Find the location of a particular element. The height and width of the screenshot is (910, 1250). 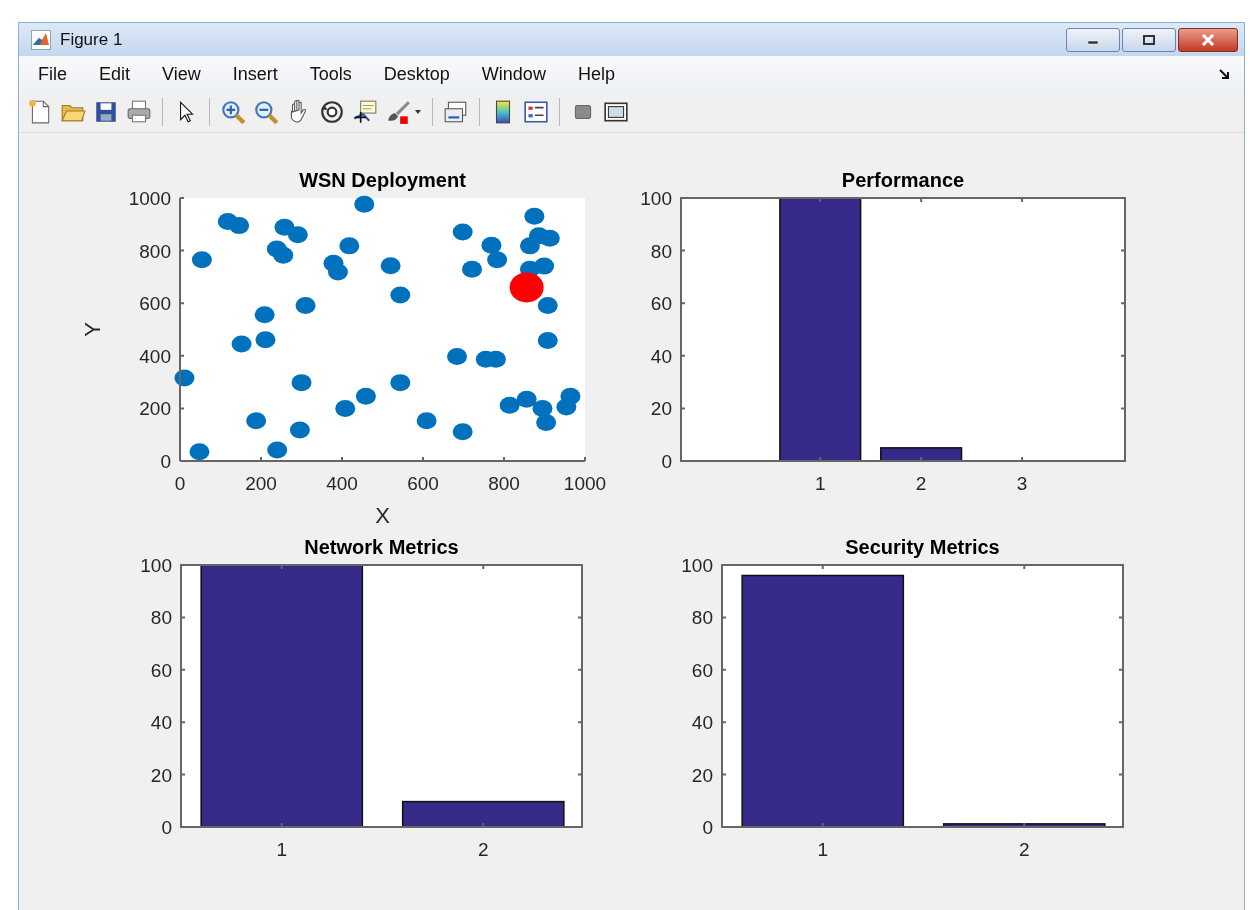

app-icon is located at coordinates (41, 39).